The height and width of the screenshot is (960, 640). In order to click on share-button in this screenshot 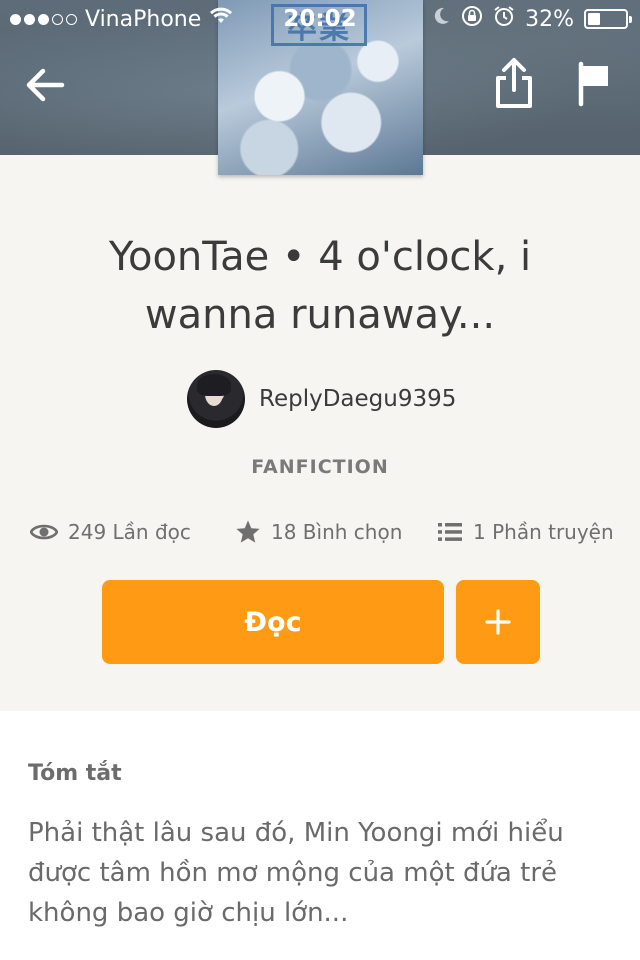, I will do `click(514, 84)`.